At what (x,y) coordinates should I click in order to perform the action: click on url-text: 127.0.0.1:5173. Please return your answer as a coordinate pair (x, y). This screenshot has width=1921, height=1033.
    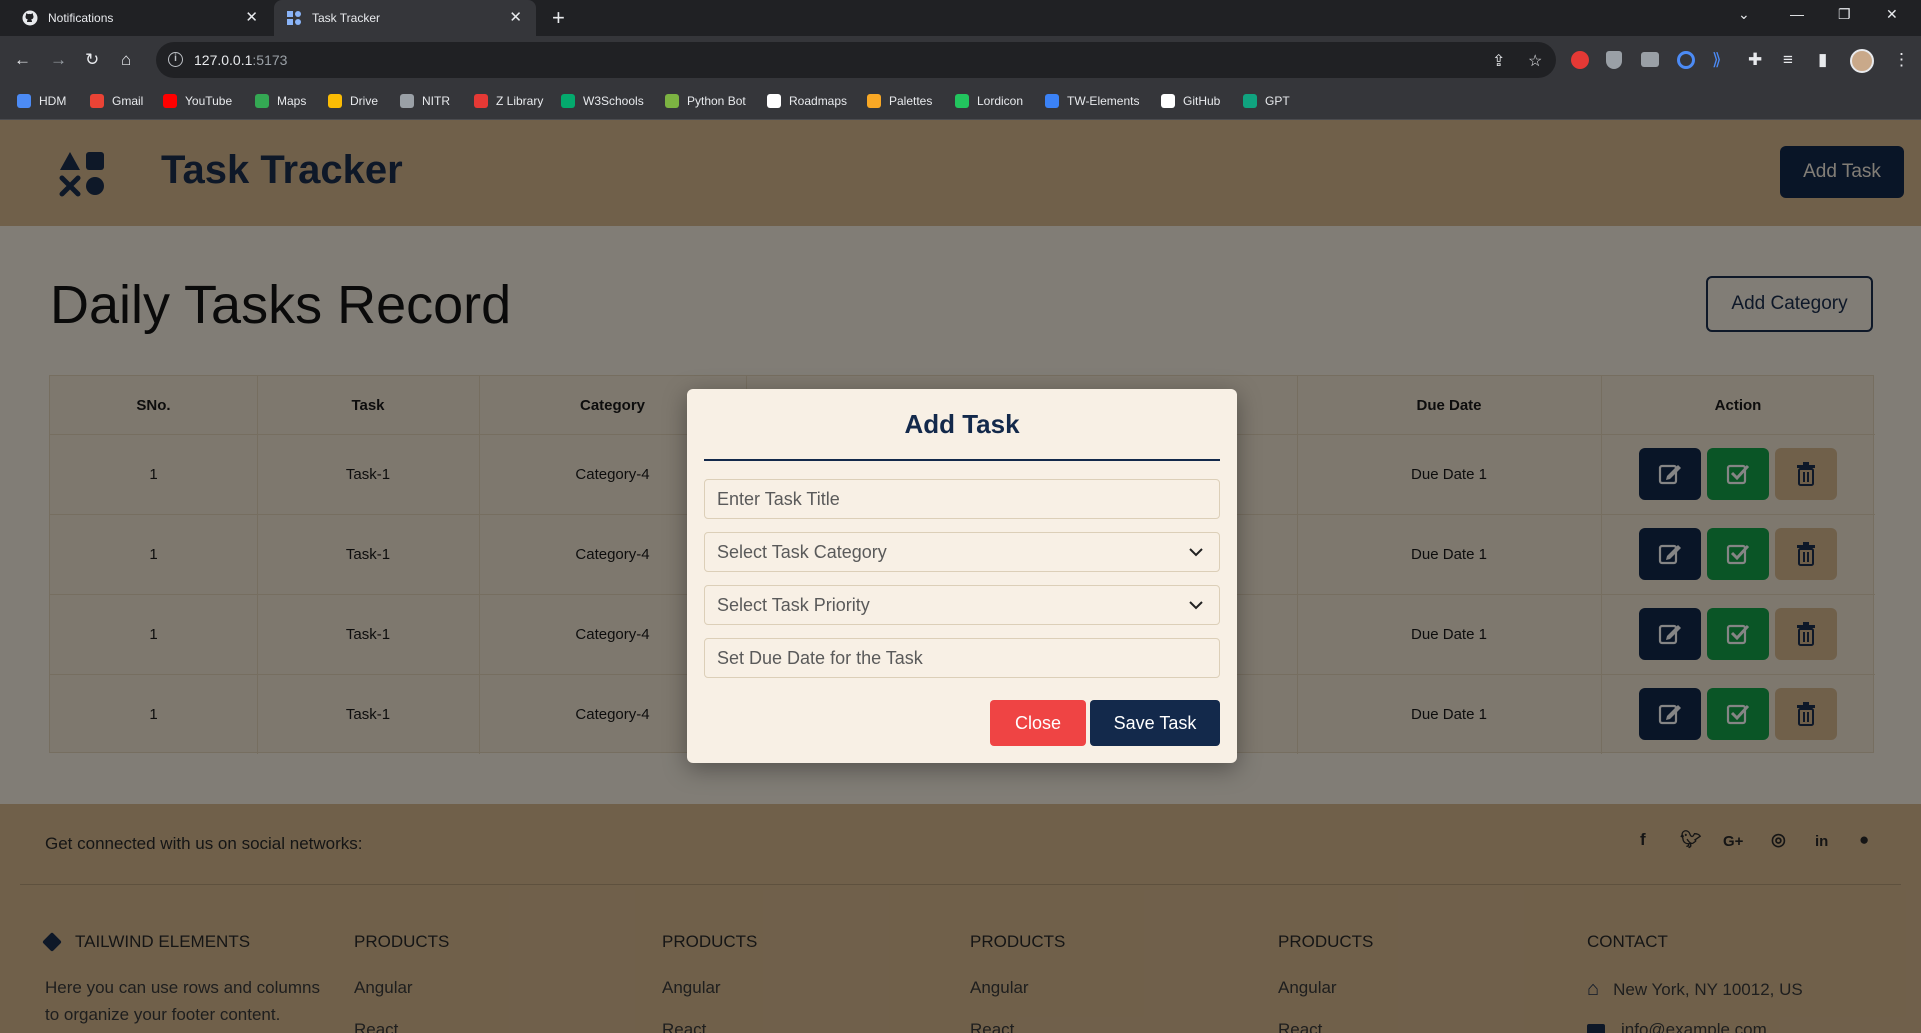
    Looking at the image, I should click on (241, 60).